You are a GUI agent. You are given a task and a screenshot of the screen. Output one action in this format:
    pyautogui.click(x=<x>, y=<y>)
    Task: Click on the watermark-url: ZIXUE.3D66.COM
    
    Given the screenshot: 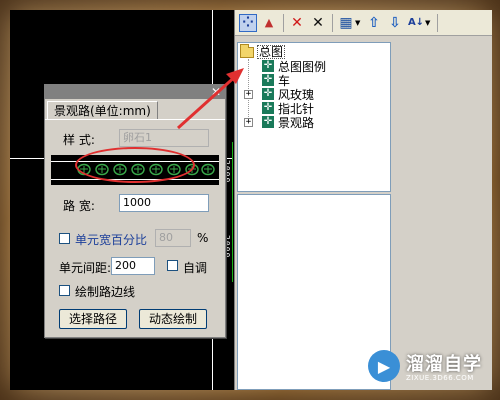 What is the action you would take?
    pyautogui.click(x=440, y=378)
    